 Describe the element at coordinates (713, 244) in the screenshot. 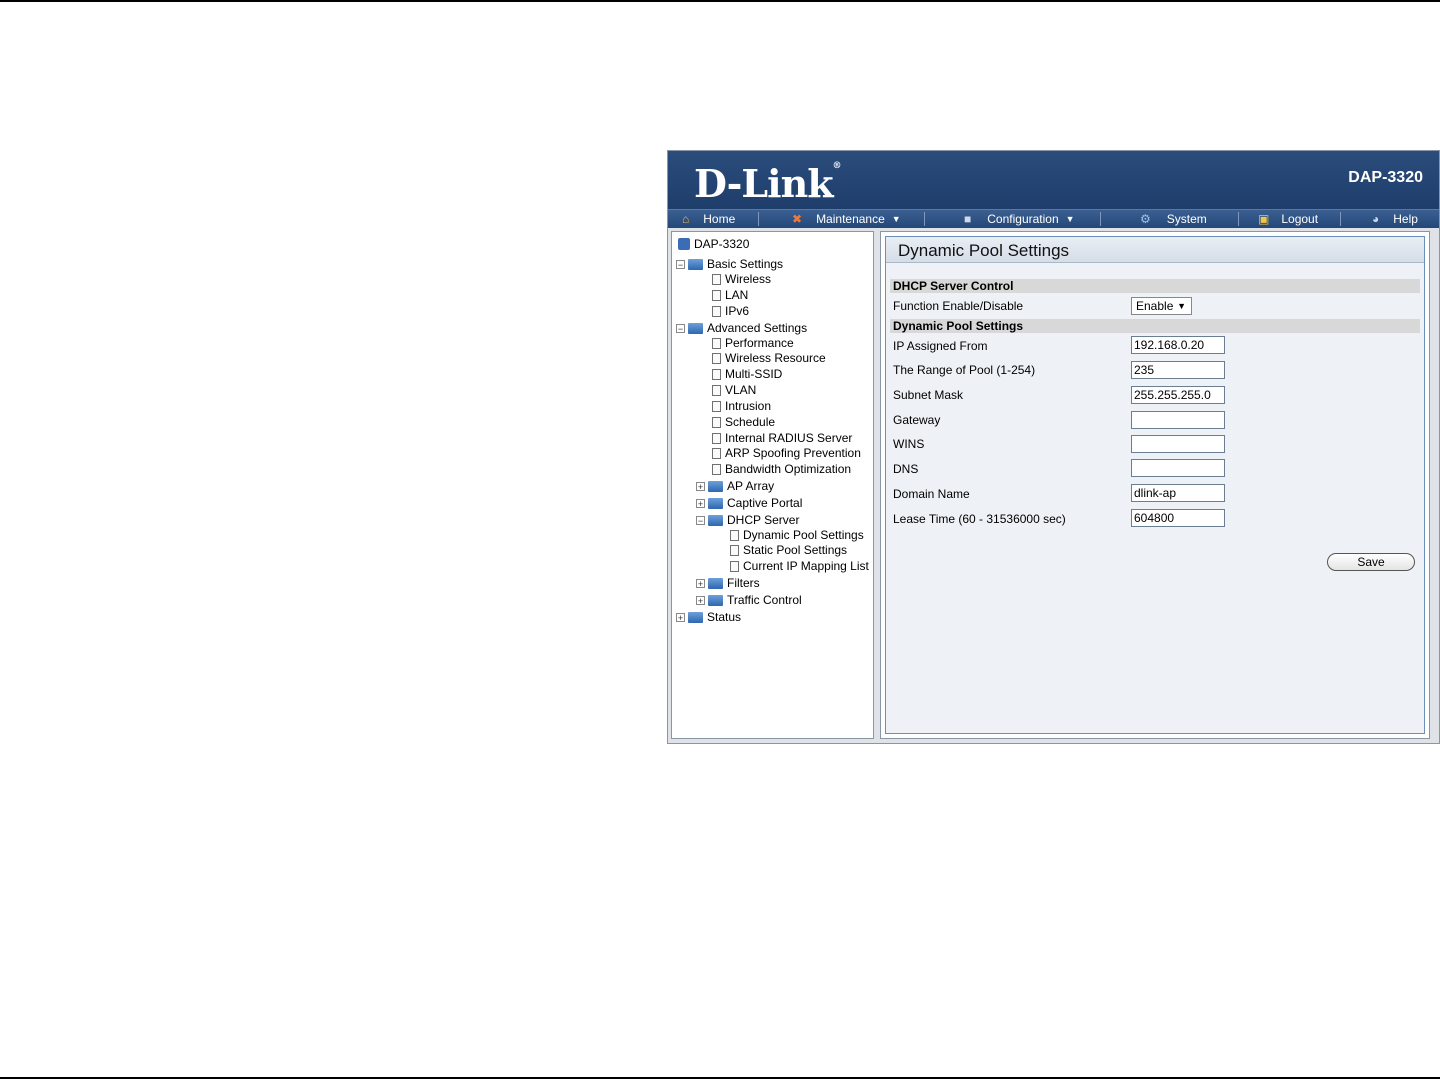

I see `tree-root: DAP-3320` at that location.